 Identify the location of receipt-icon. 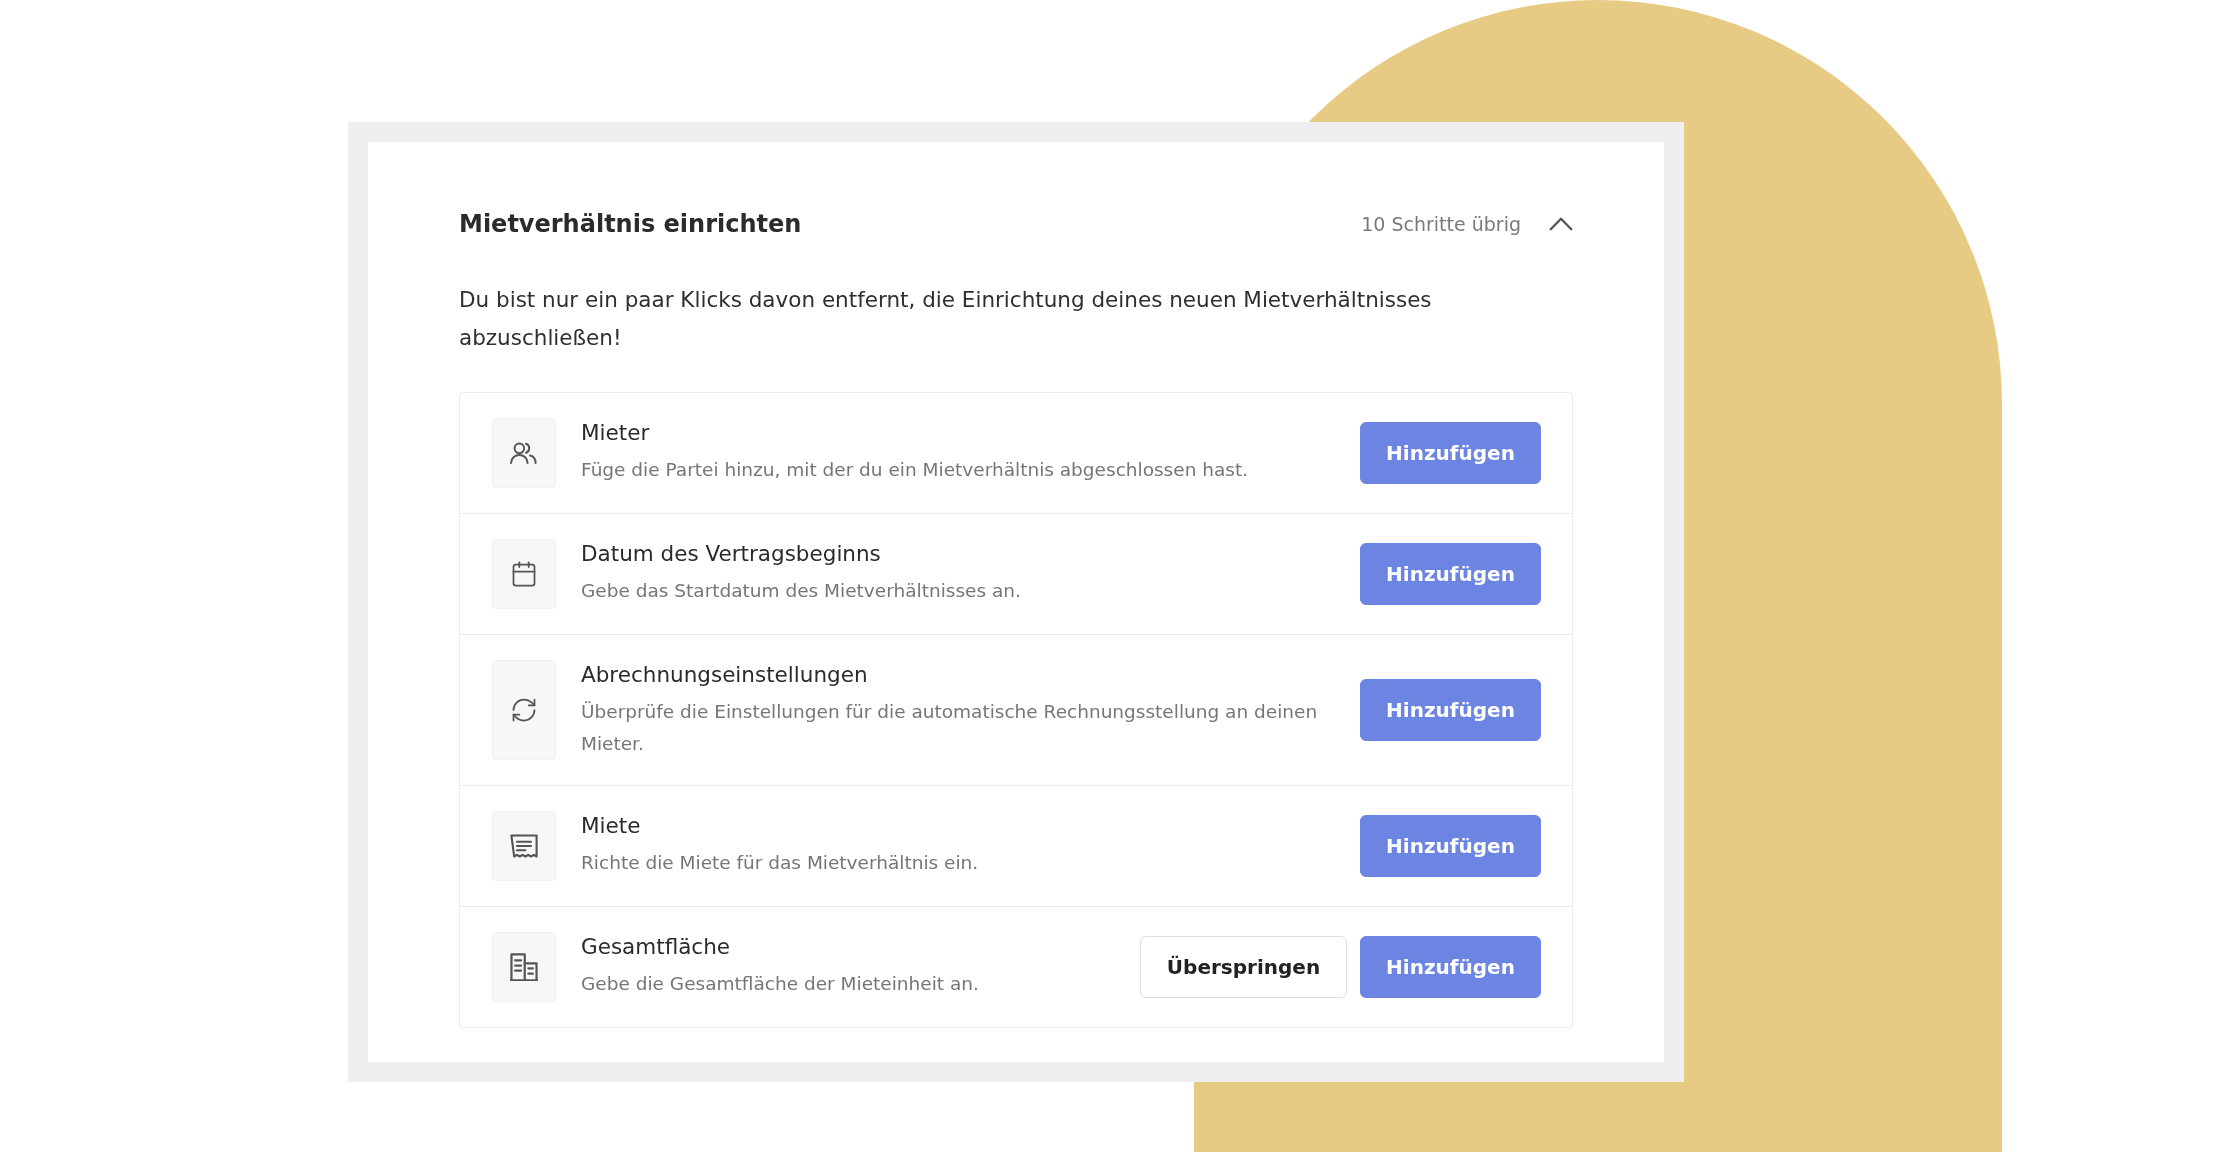
(524, 846).